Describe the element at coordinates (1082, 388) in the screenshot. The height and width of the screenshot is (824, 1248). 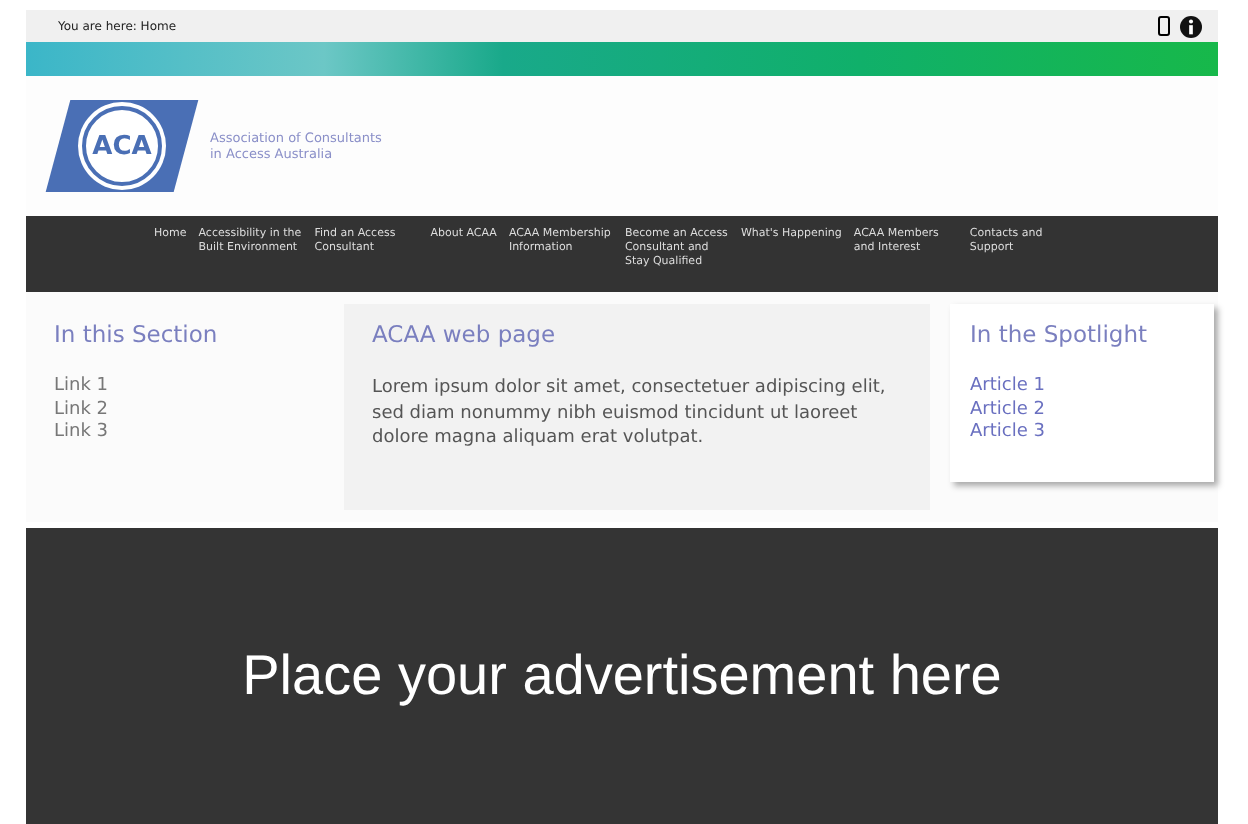
I see `article-link: Article 1` at that location.